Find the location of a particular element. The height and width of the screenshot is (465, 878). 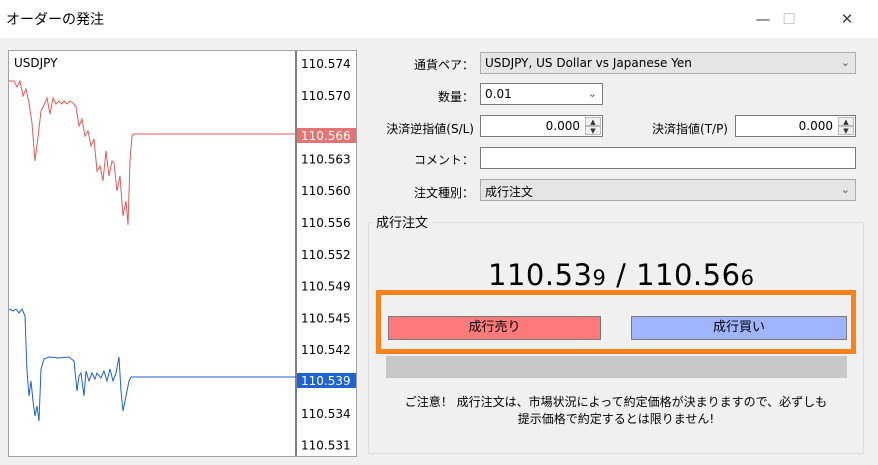

comment-input is located at coordinates (668, 158).